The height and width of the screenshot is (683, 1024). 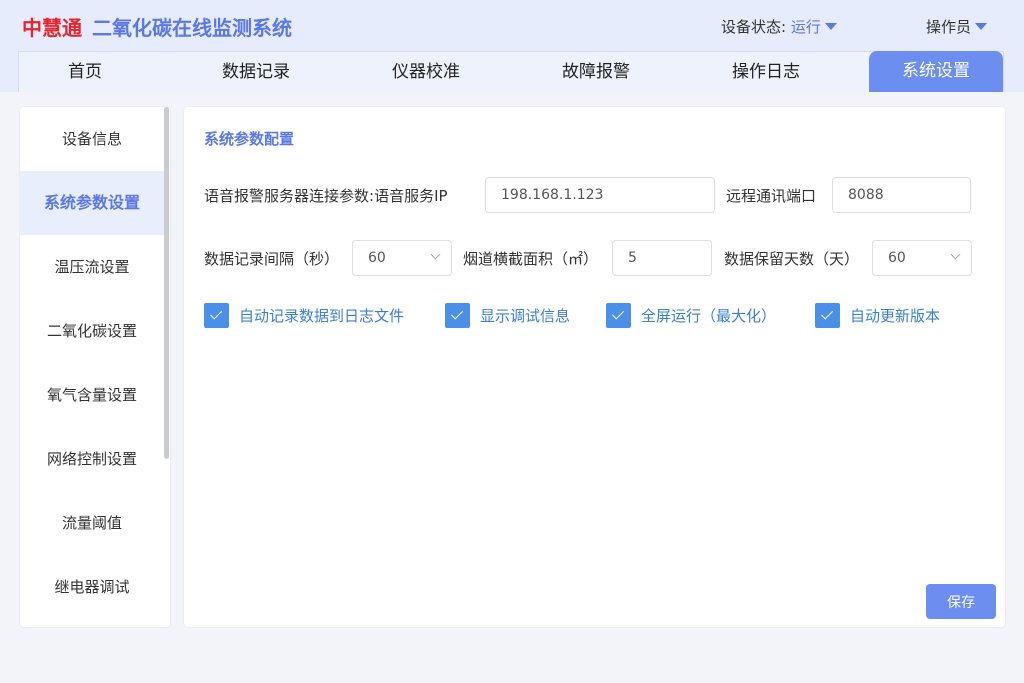 What do you see at coordinates (827, 315) in the screenshot?
I see `checkbox-auto-update` at bounding box center [827, 315].